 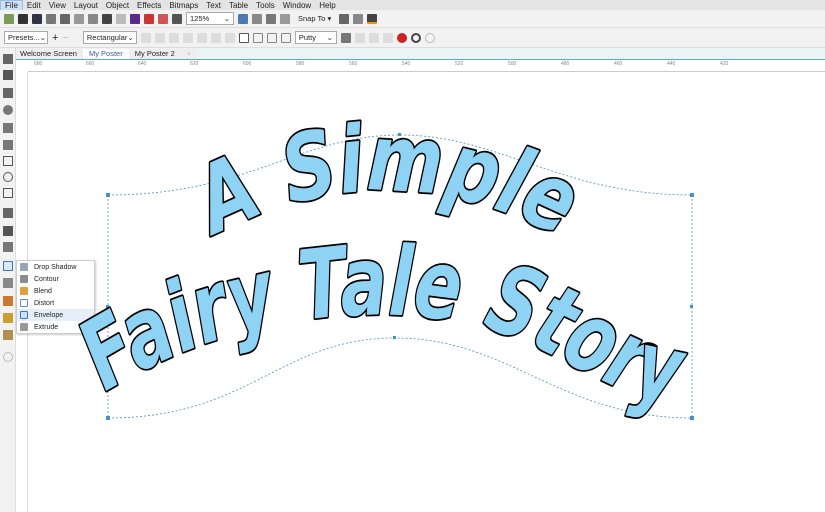 What do you see at coordinates (23, 18) in the screenshot?
I see `open-icon` at bounding box center [23, 18].